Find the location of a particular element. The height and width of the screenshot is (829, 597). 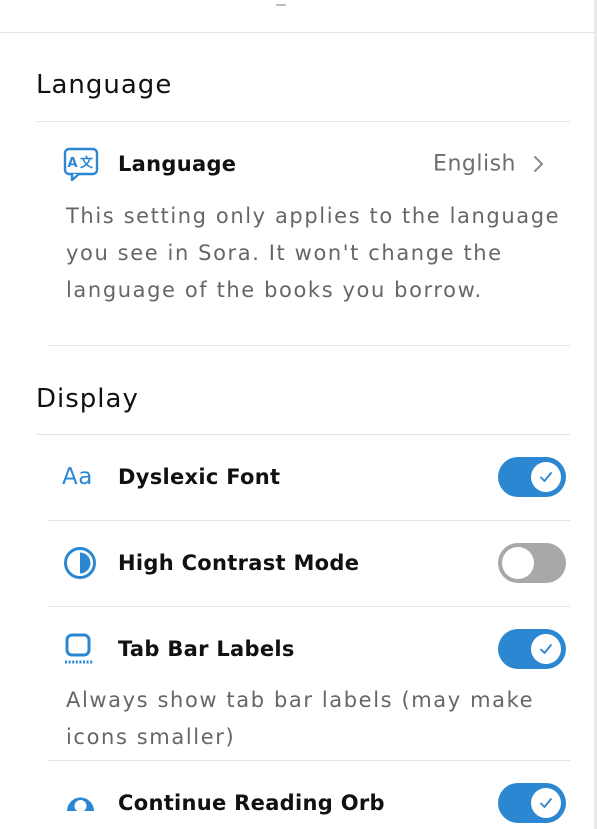

language-section-title: Language is located at coordinates (104, 85).